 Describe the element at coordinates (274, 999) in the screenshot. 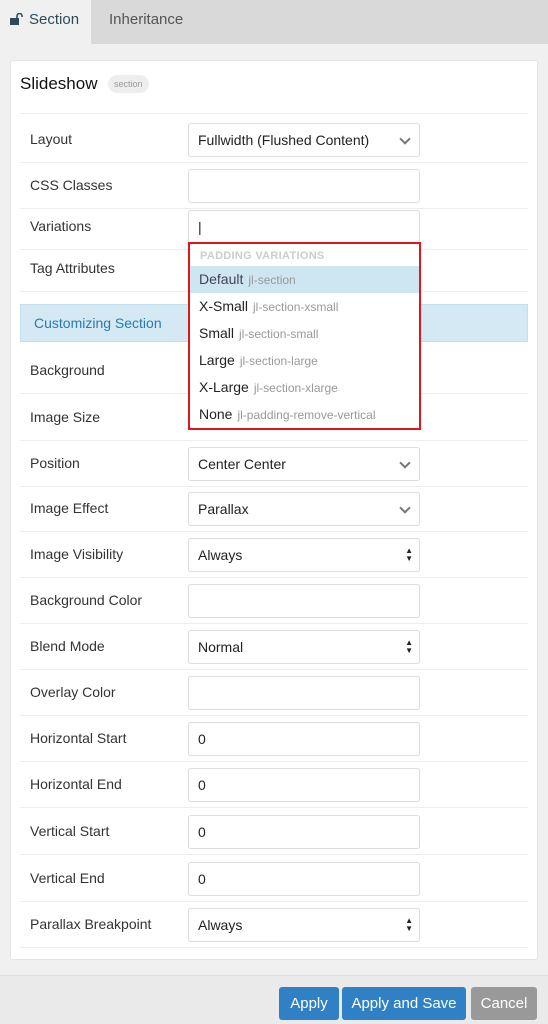

I see `footer: Apply Apply and Save Cancel` at that location.